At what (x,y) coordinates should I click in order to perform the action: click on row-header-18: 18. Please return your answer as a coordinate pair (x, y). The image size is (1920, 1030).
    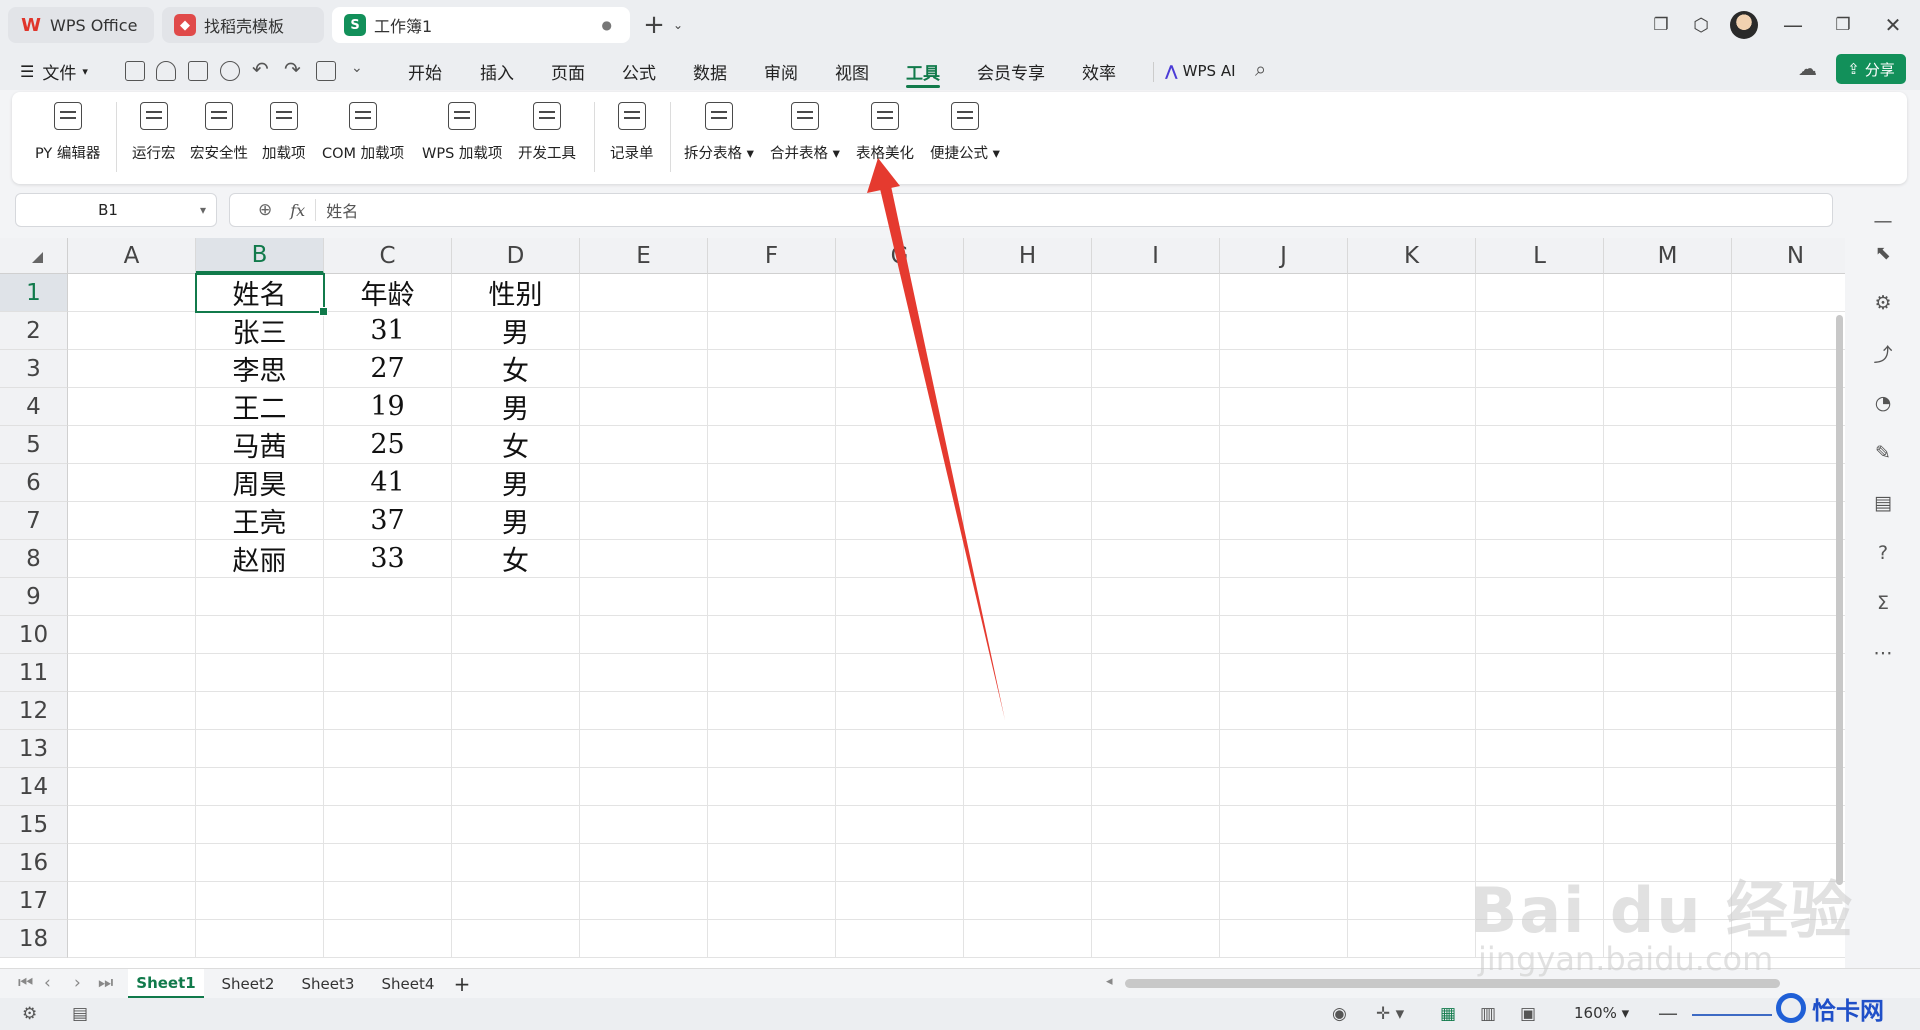
    Looking at the image, I should click on (34, 939).